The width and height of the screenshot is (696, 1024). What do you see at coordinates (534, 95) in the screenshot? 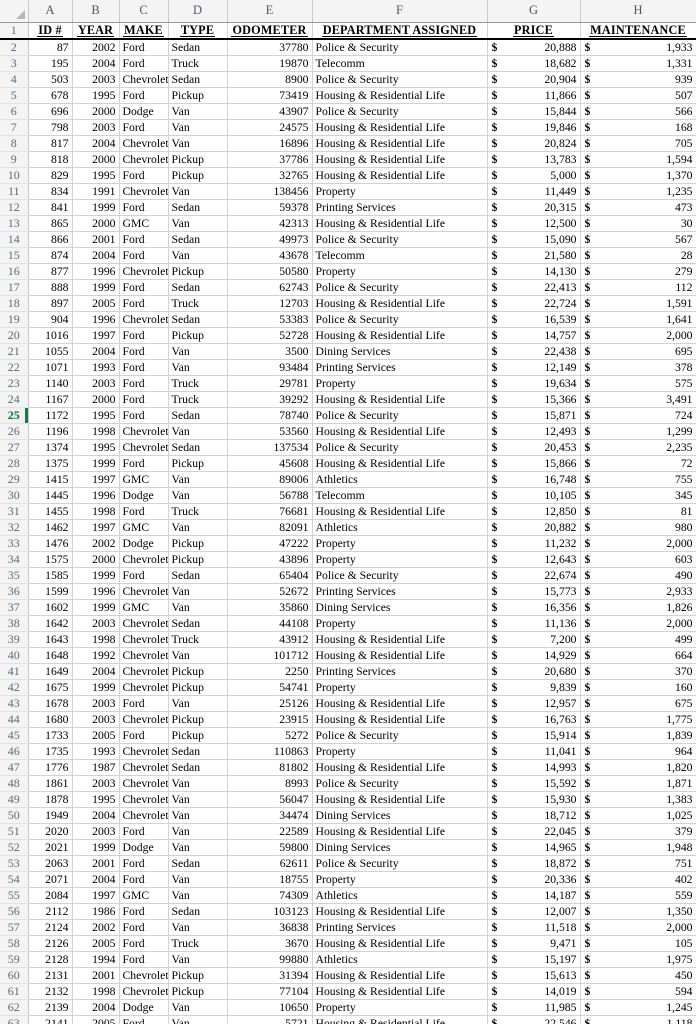
I see `cell-price: $11,866` at bounding box center [534, 95].